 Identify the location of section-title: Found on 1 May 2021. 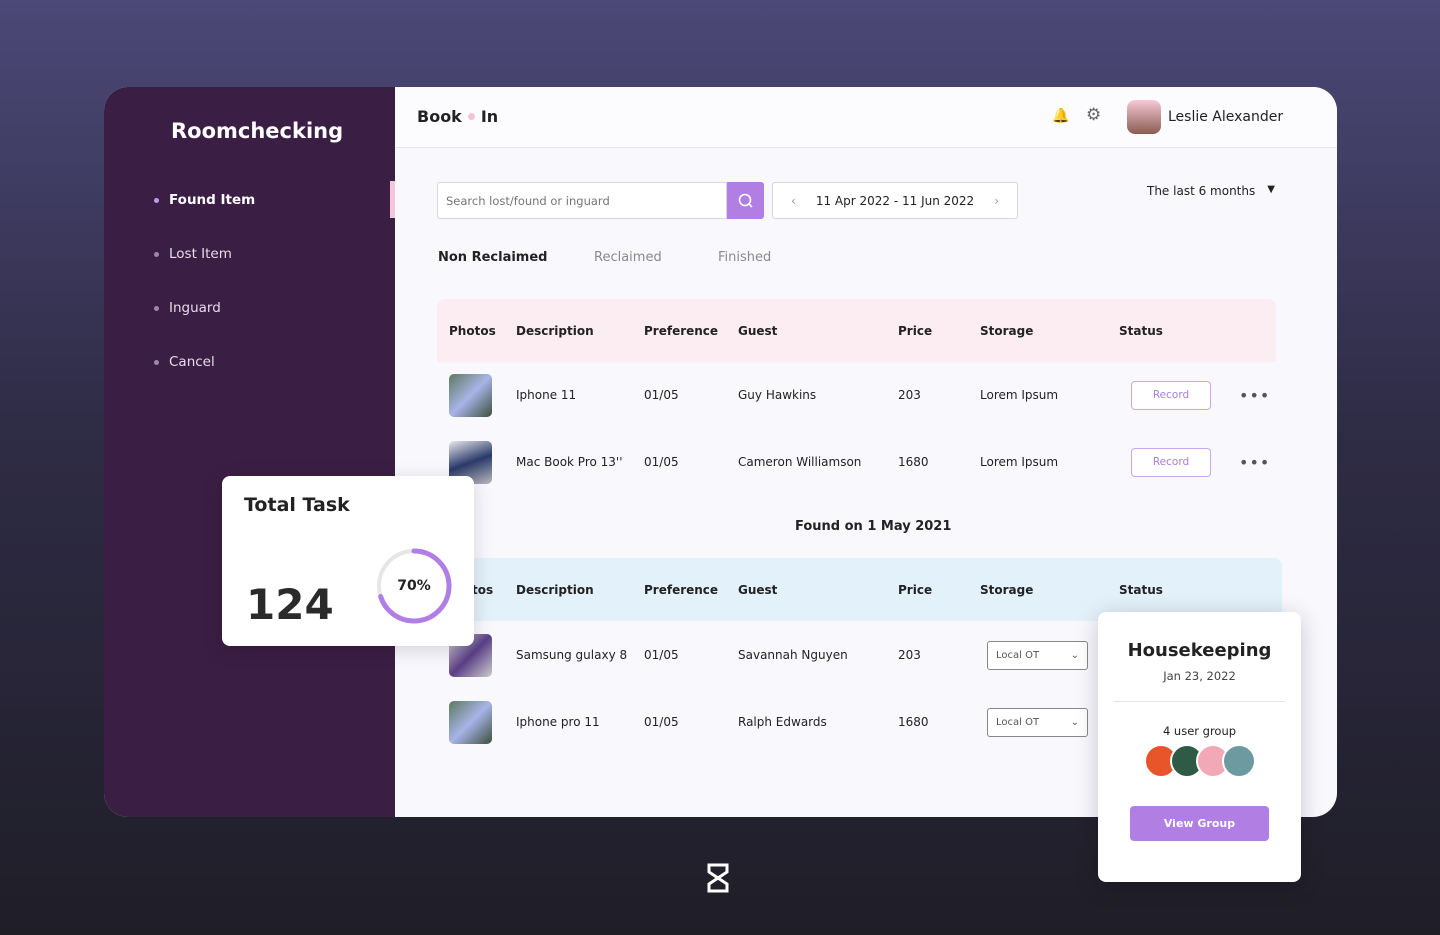
(873, 526).